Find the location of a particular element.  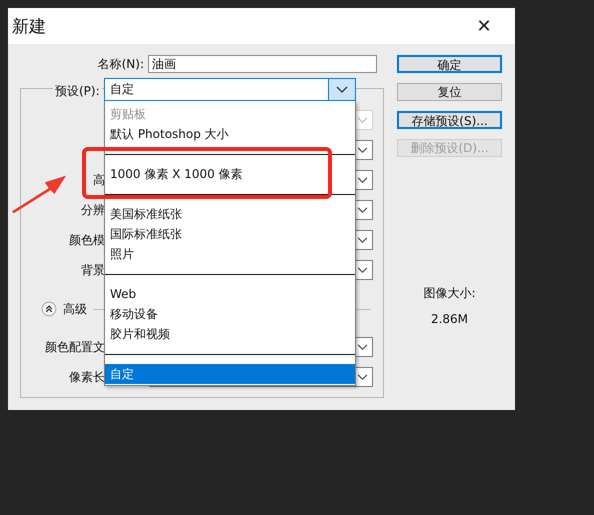

field-label: 颜色模 is located at coordinates (86, 240).